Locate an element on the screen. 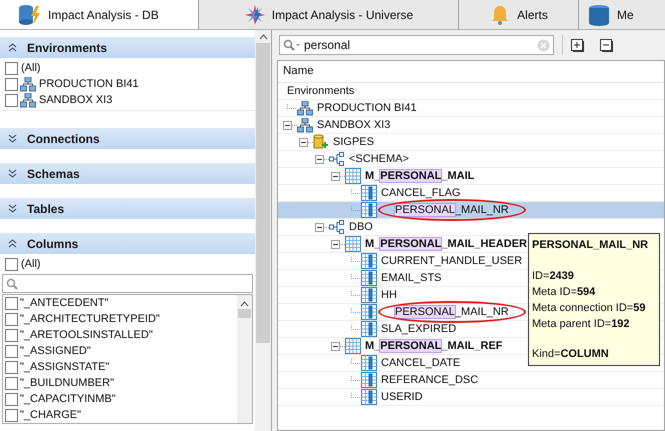 Image resolution: width=665 pixels, height=431 pixels. tree-label: HH is located at coordinates (389, 295).